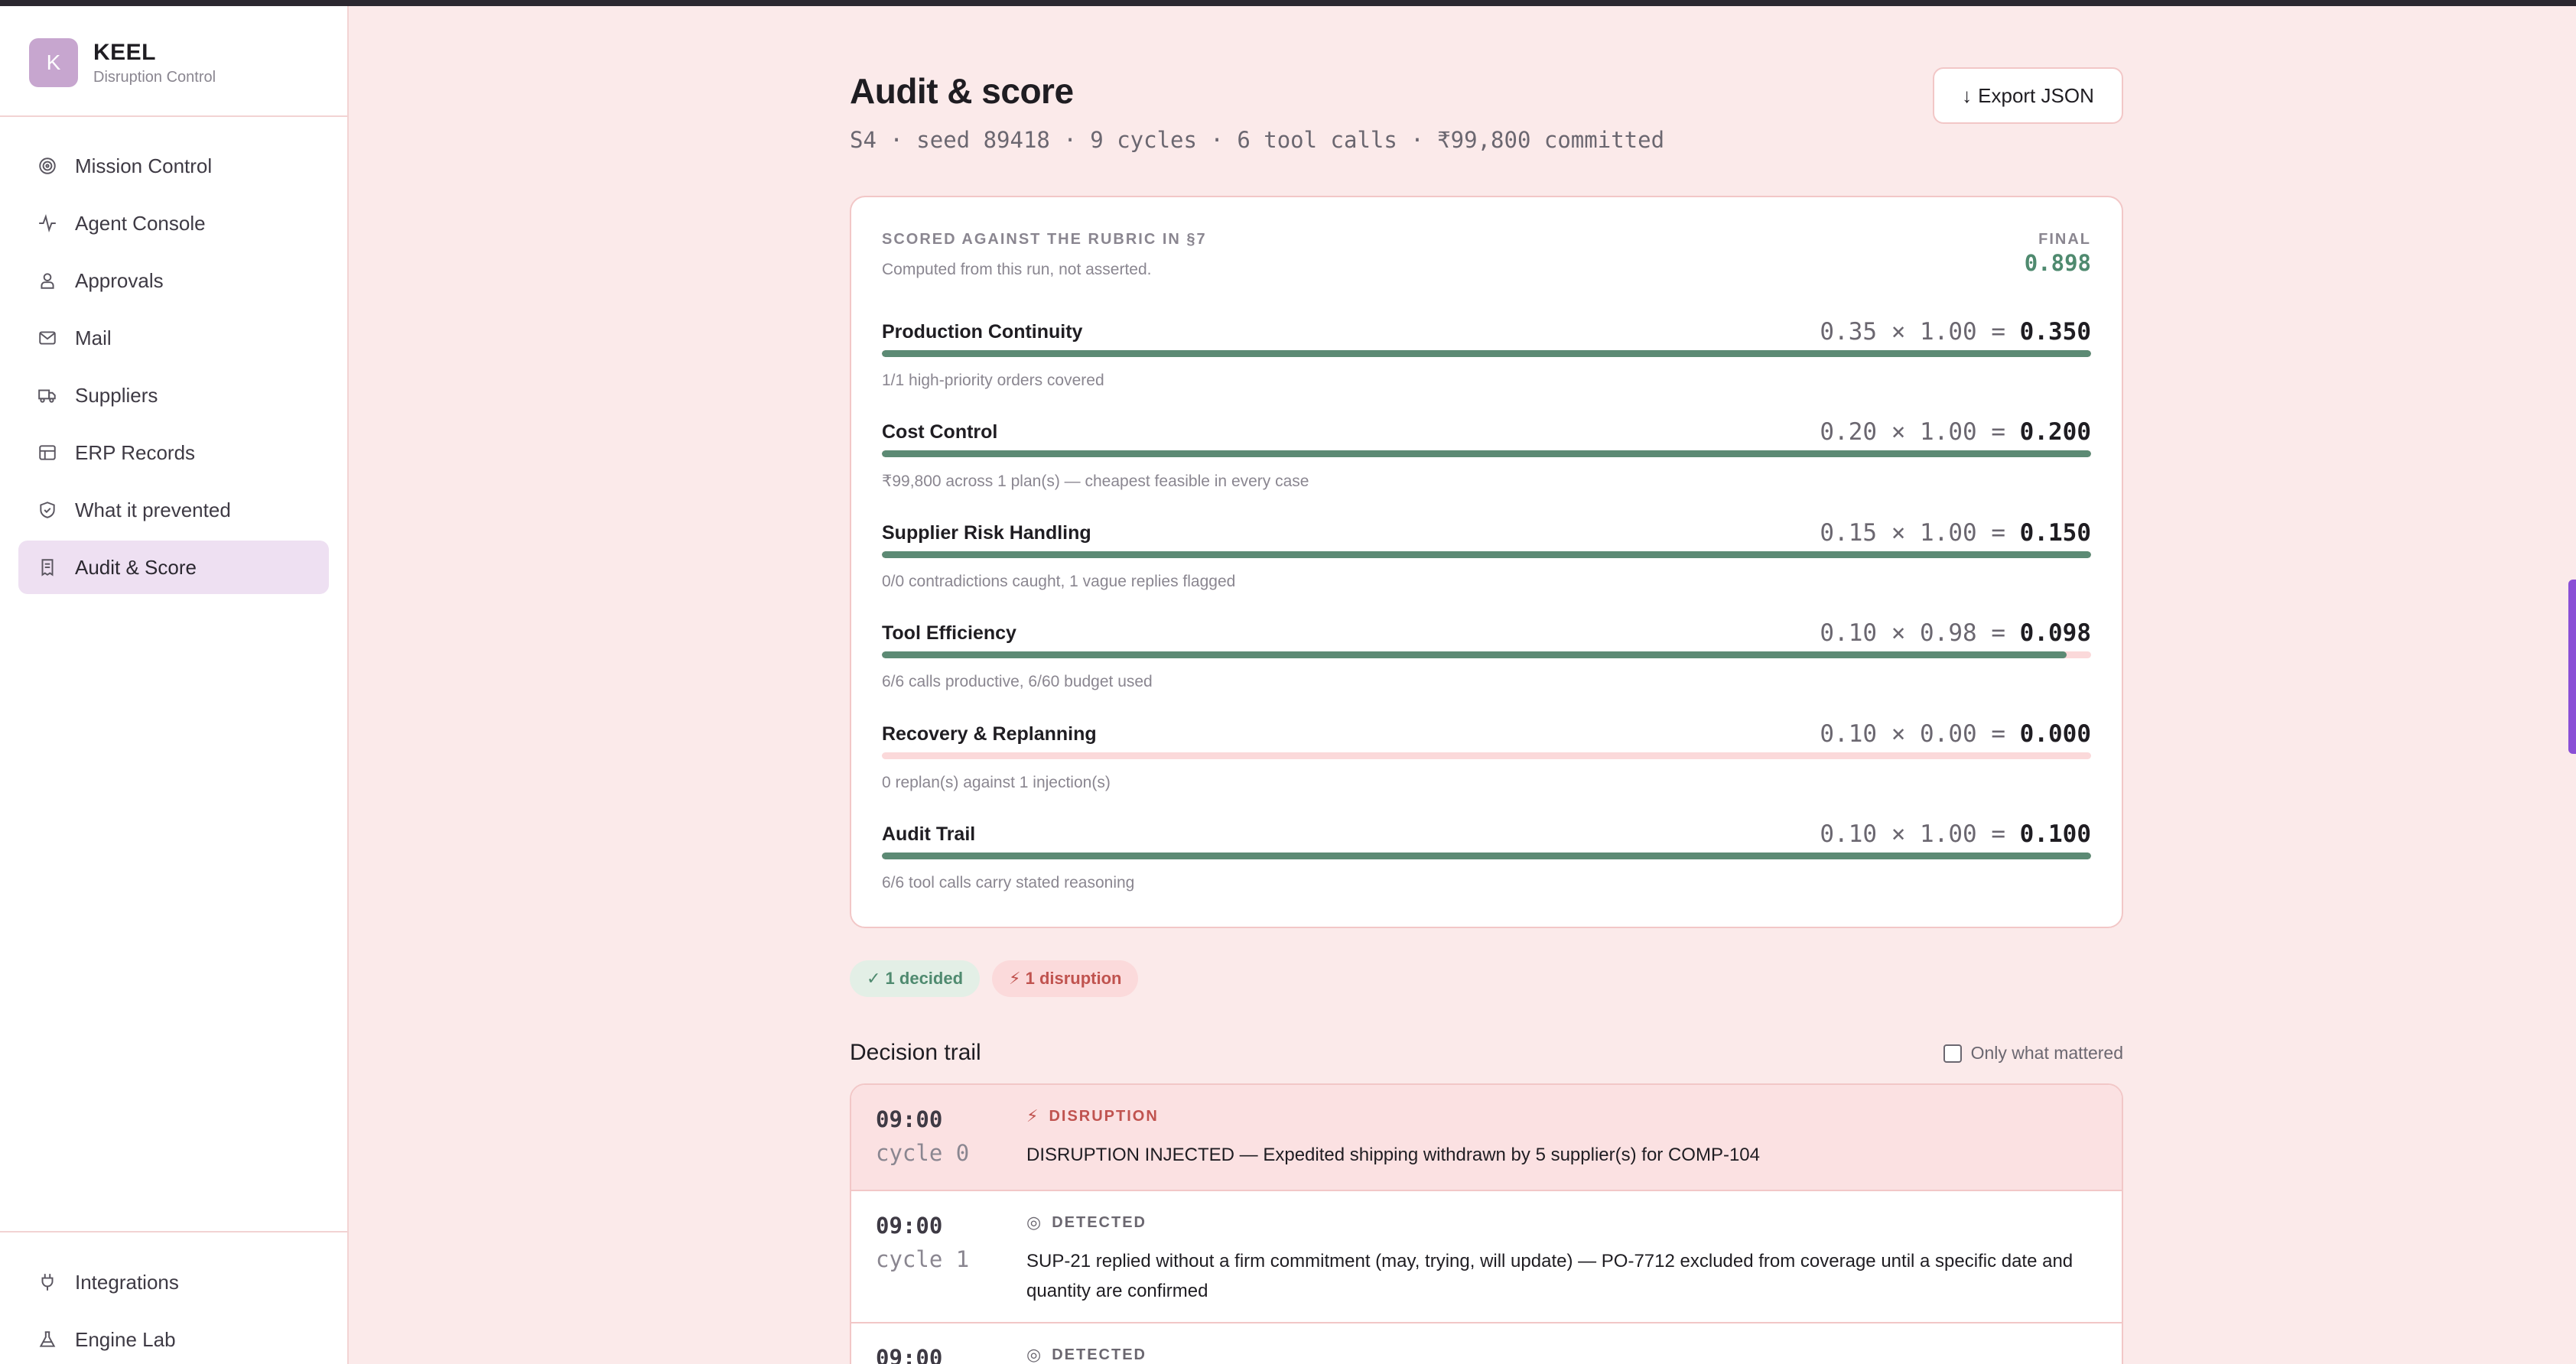 The width and height of the screenshot is (2576, 1364). I want to click on metric-name: Recovery & Replanning, so click(989, 734).